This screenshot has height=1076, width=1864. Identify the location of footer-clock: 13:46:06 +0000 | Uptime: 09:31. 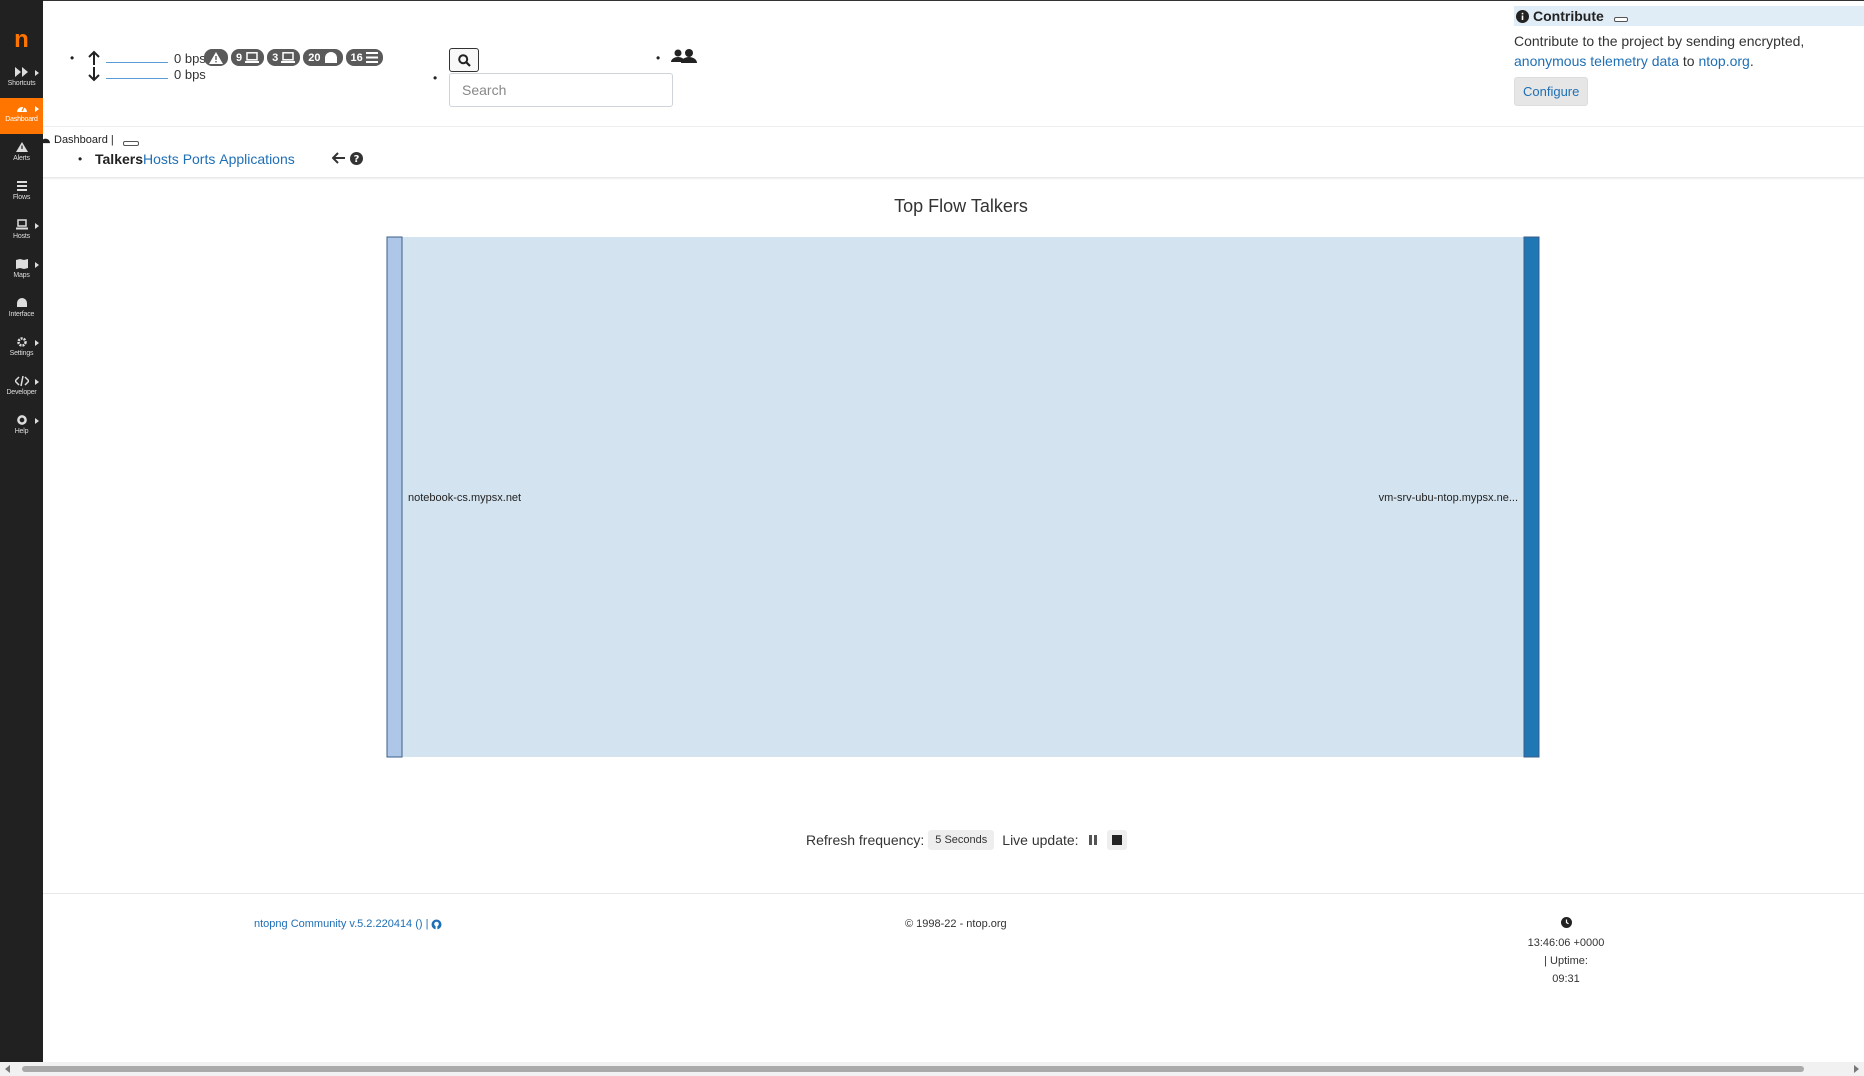
(1566, 952).